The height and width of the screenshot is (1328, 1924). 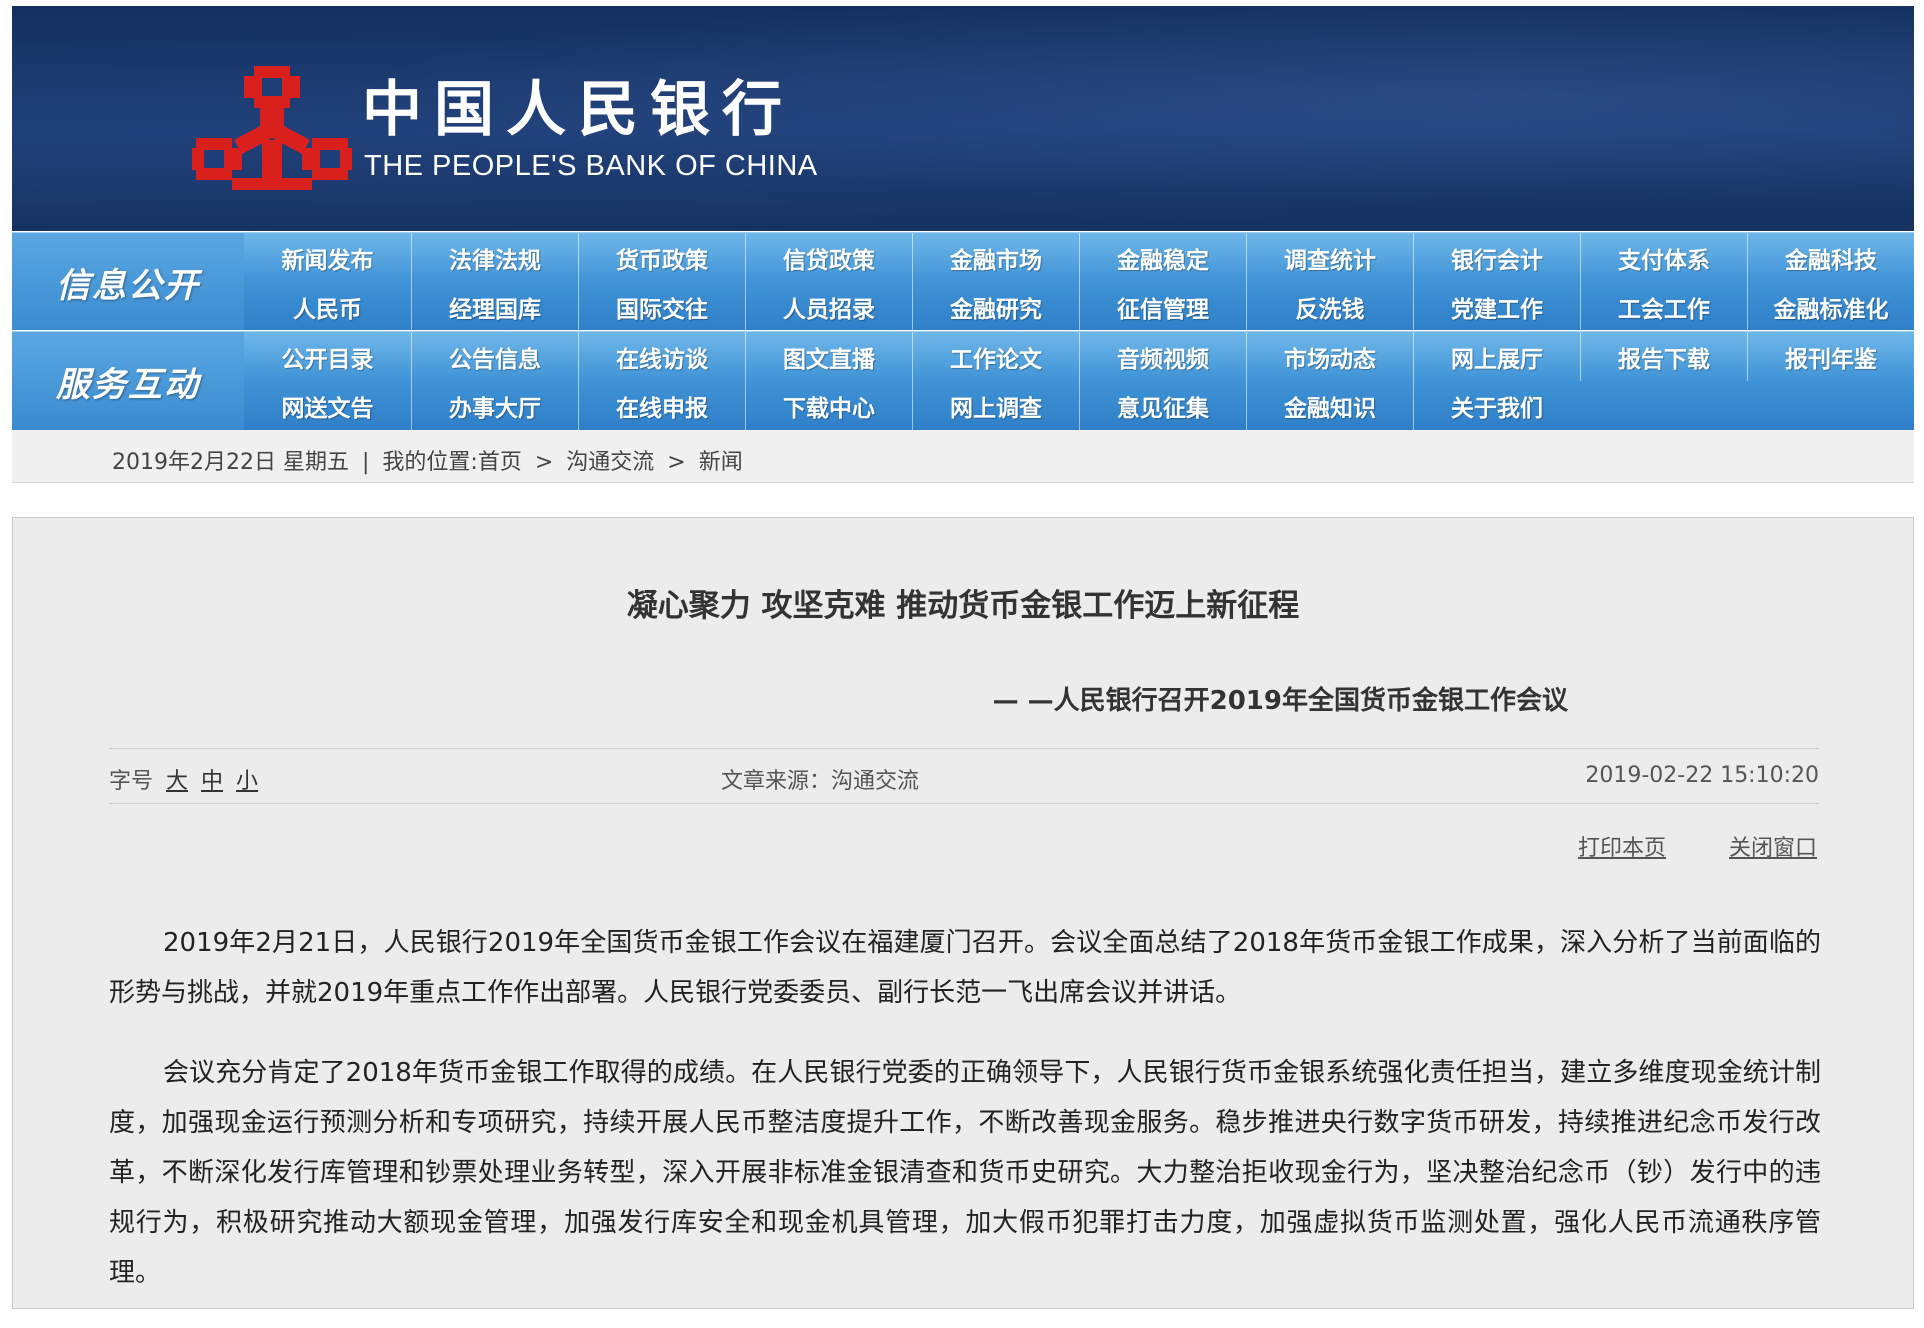 I want to click on breadcrumb: 2019年2月22日 星期五 | 我的位置:首页 > 沟通交流 > 新闻, so click(x=427, y=460).